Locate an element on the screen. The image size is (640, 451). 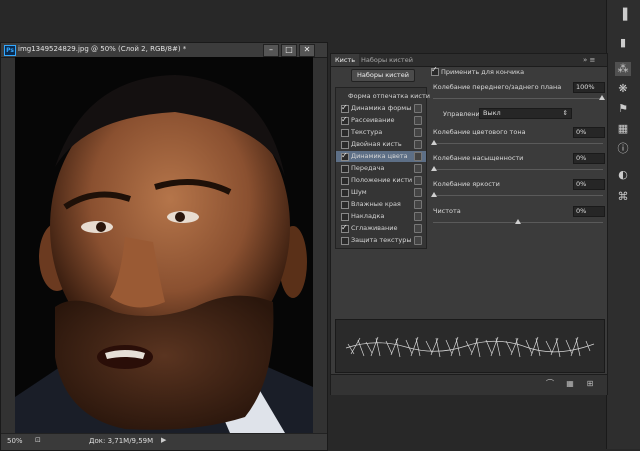
apply-per-tip-checkbox: ✓ is located at coordinates (435, 70).